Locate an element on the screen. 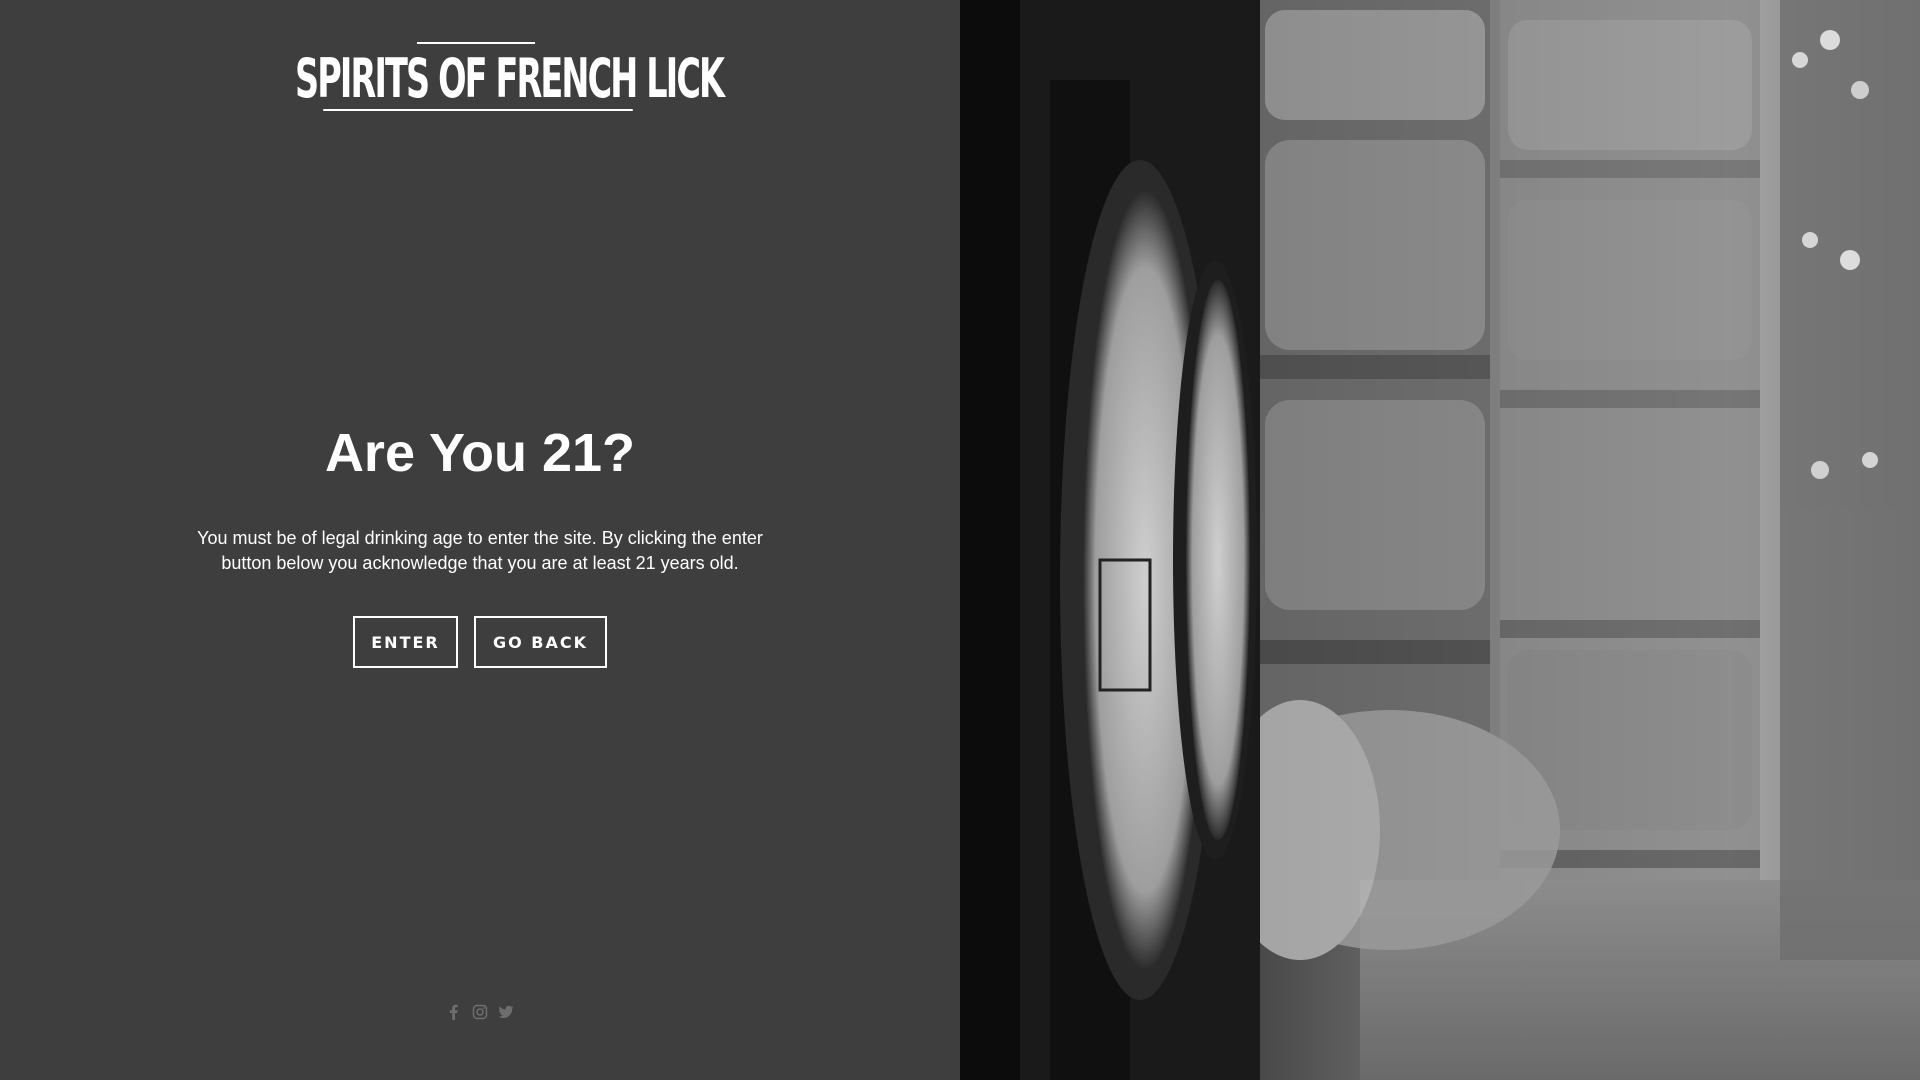 The width and height of the screenshot is (1920, 1080). logo-decoration-bottom is located at coordinates (478, 110).